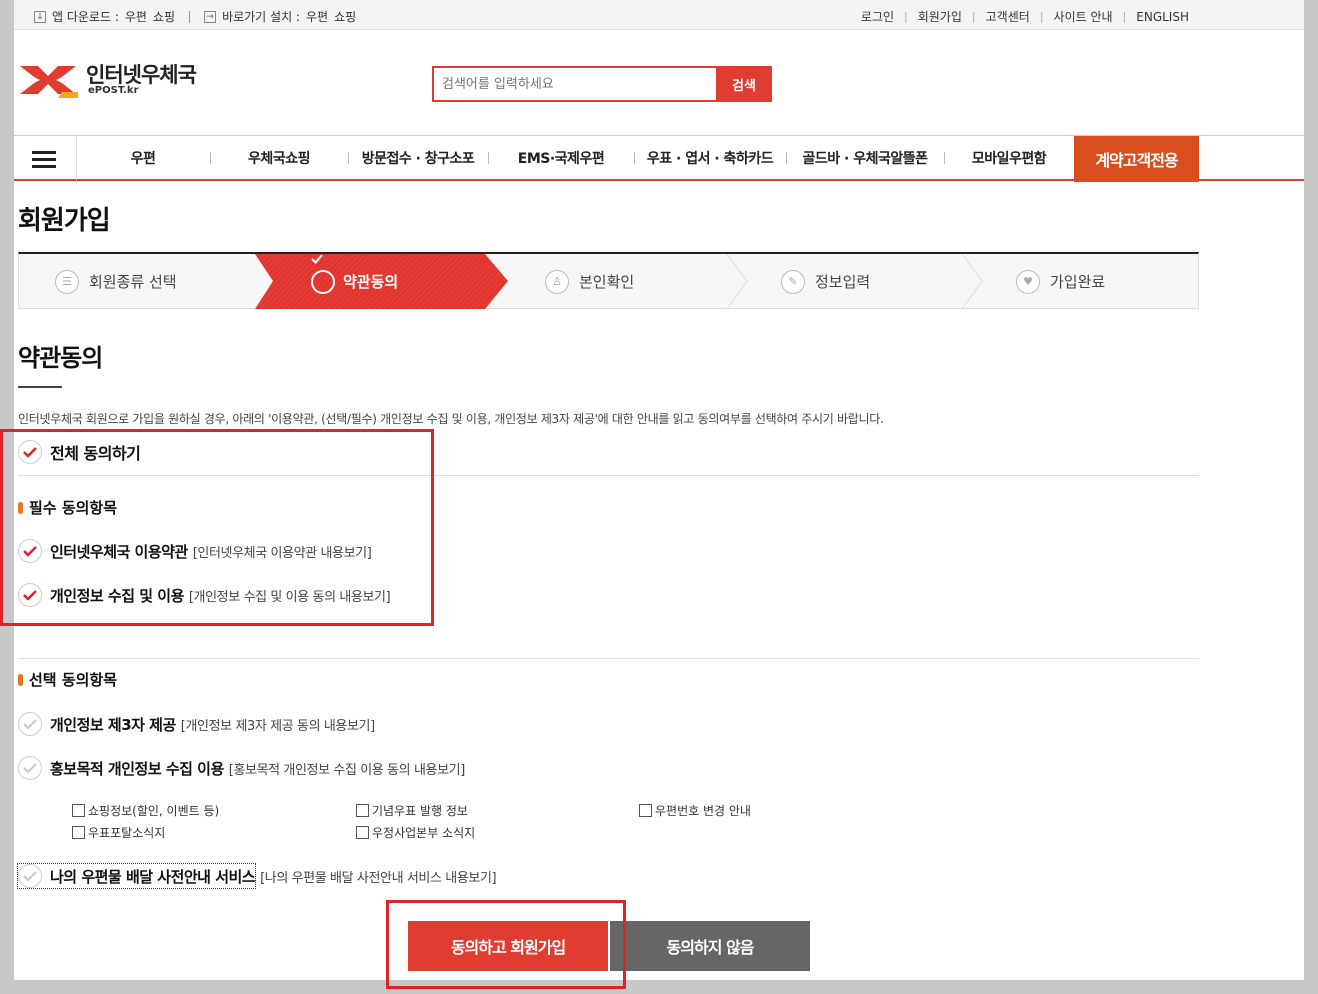 This screenshot has width=1318, height=994. I want to click on optional-heading: 선택 동의항목, so click(67, 679).